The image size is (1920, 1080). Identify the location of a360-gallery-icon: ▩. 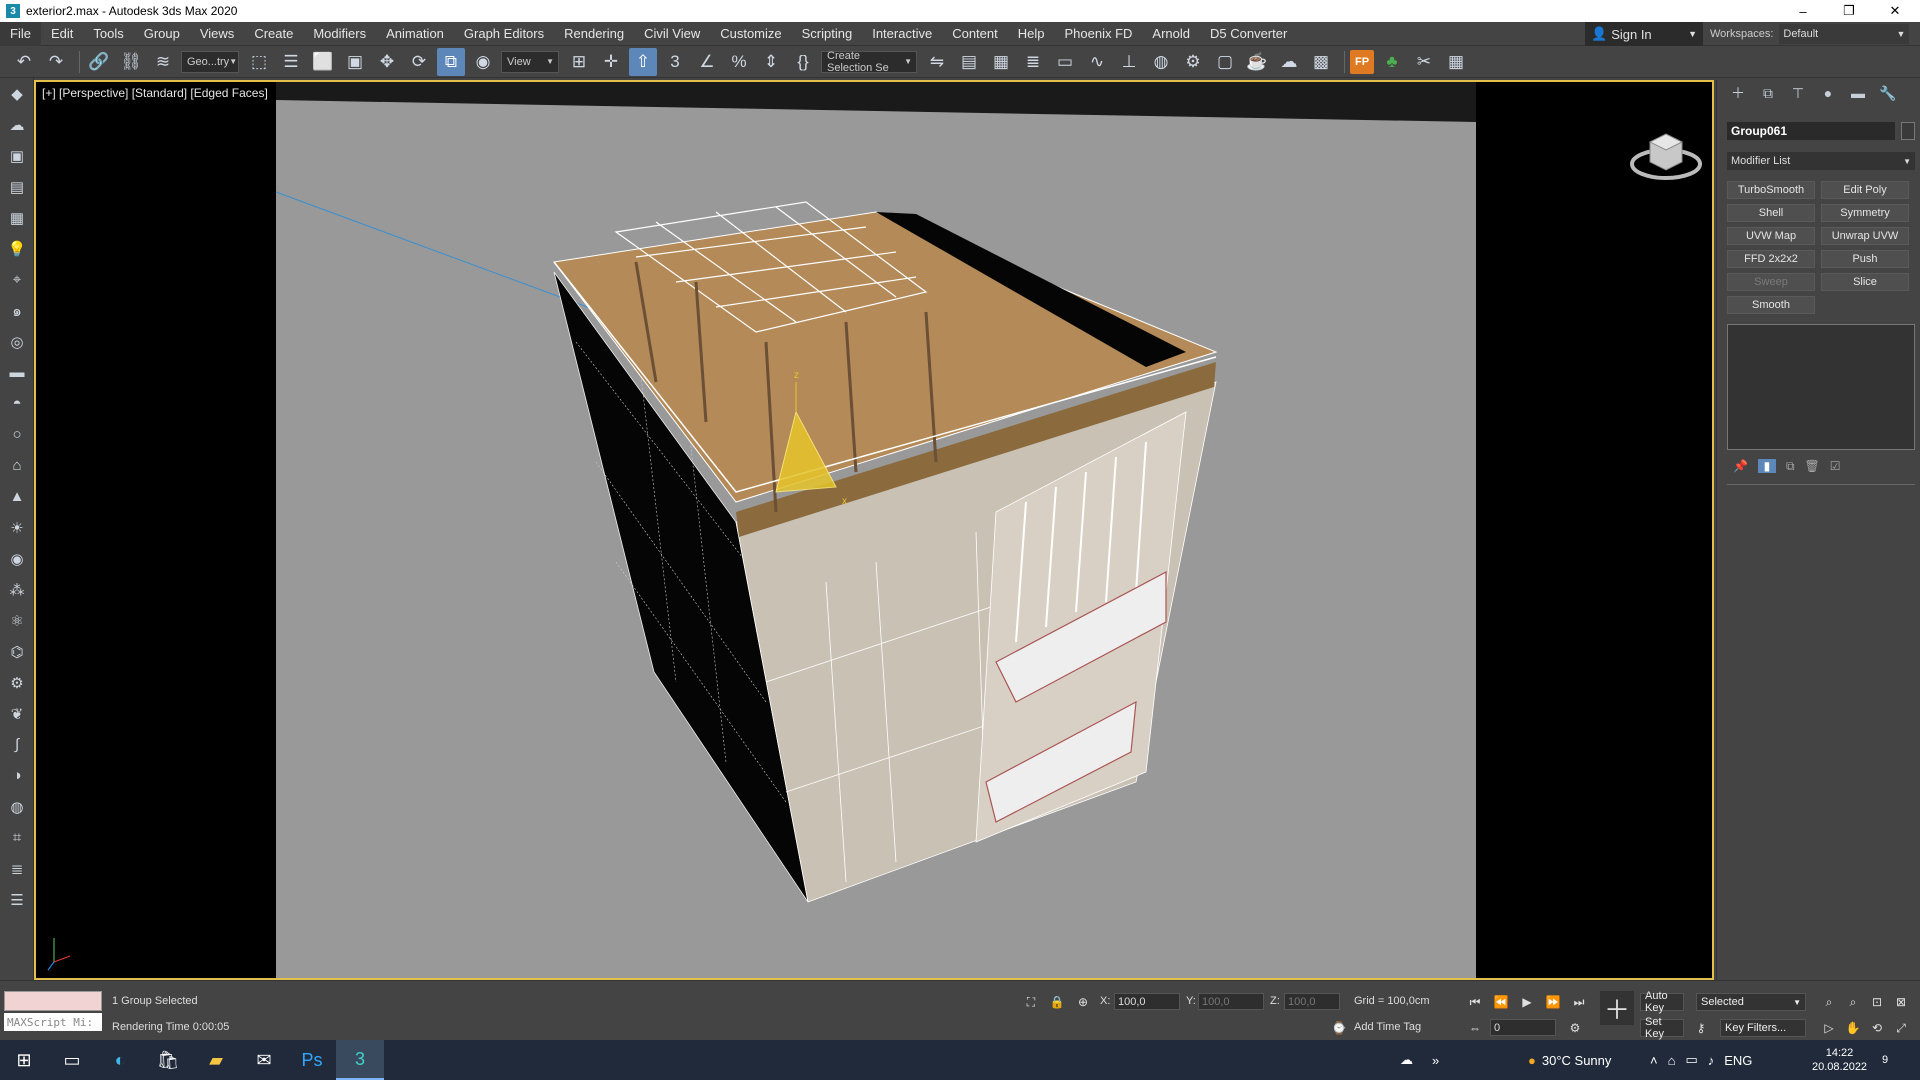
(1321, 62).